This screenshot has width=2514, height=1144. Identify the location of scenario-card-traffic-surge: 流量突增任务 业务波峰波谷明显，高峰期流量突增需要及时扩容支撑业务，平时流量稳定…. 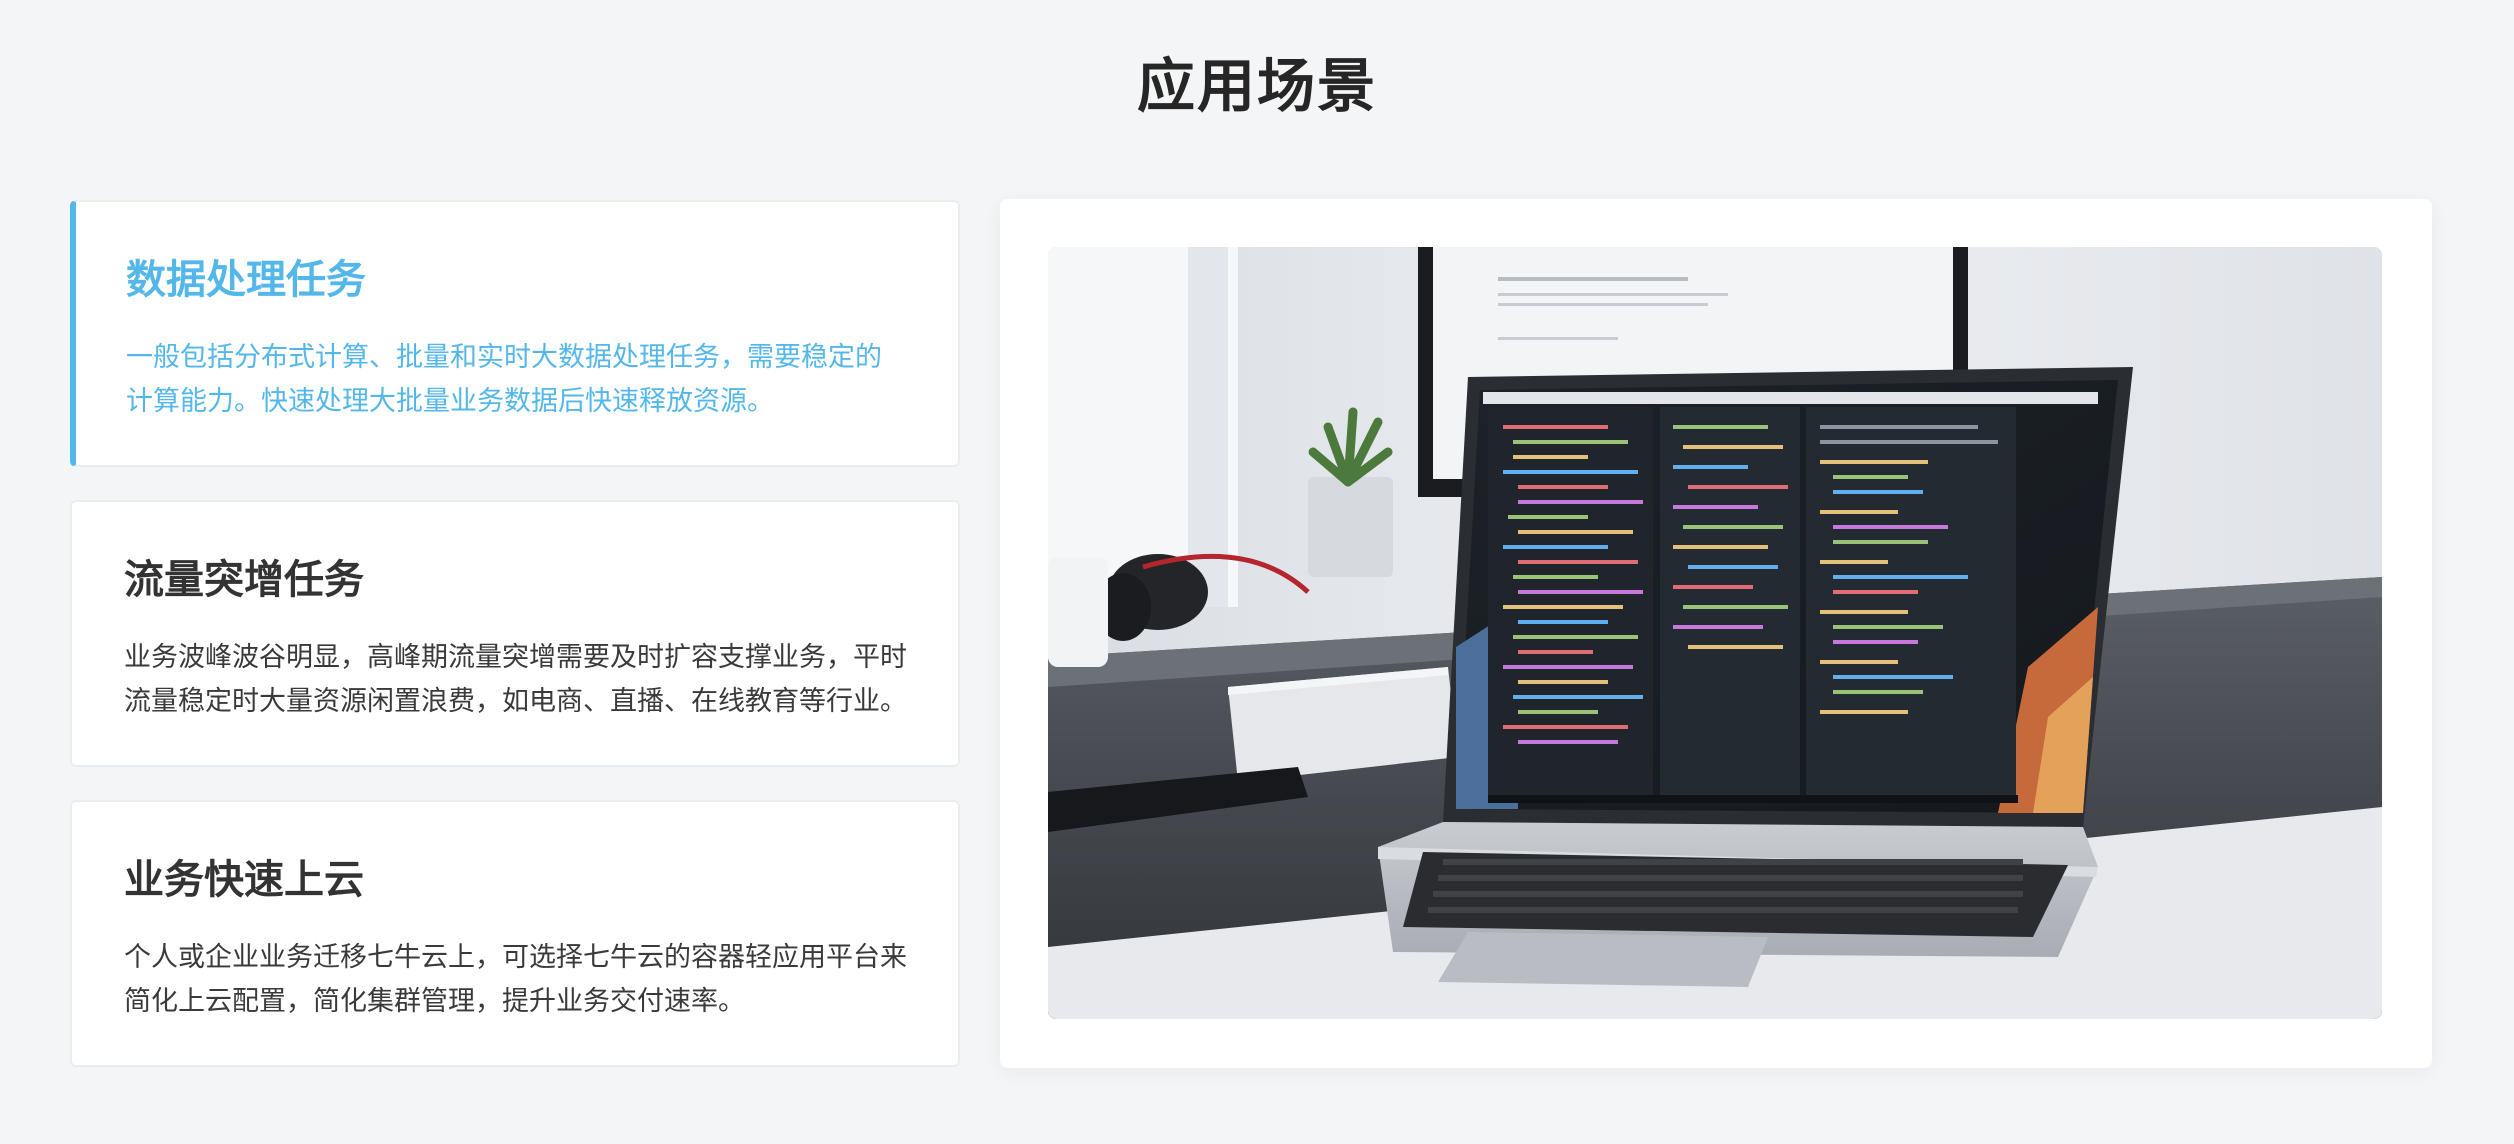
(515, 633).